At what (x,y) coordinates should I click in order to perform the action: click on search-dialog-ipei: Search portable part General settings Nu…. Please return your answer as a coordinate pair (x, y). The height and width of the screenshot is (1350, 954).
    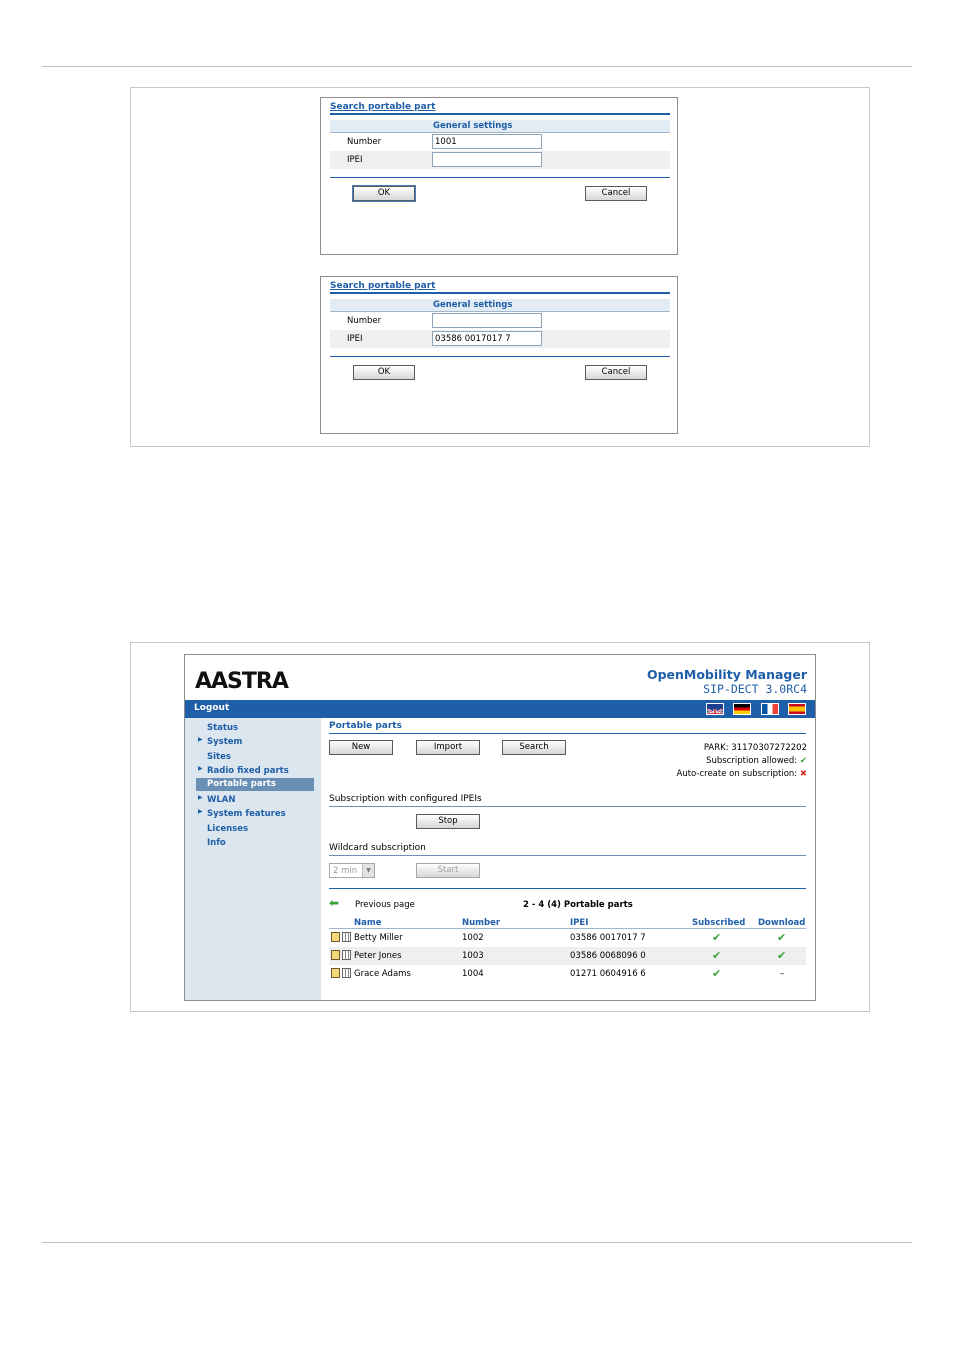
    Looking at the image, I should click on (499, 355).